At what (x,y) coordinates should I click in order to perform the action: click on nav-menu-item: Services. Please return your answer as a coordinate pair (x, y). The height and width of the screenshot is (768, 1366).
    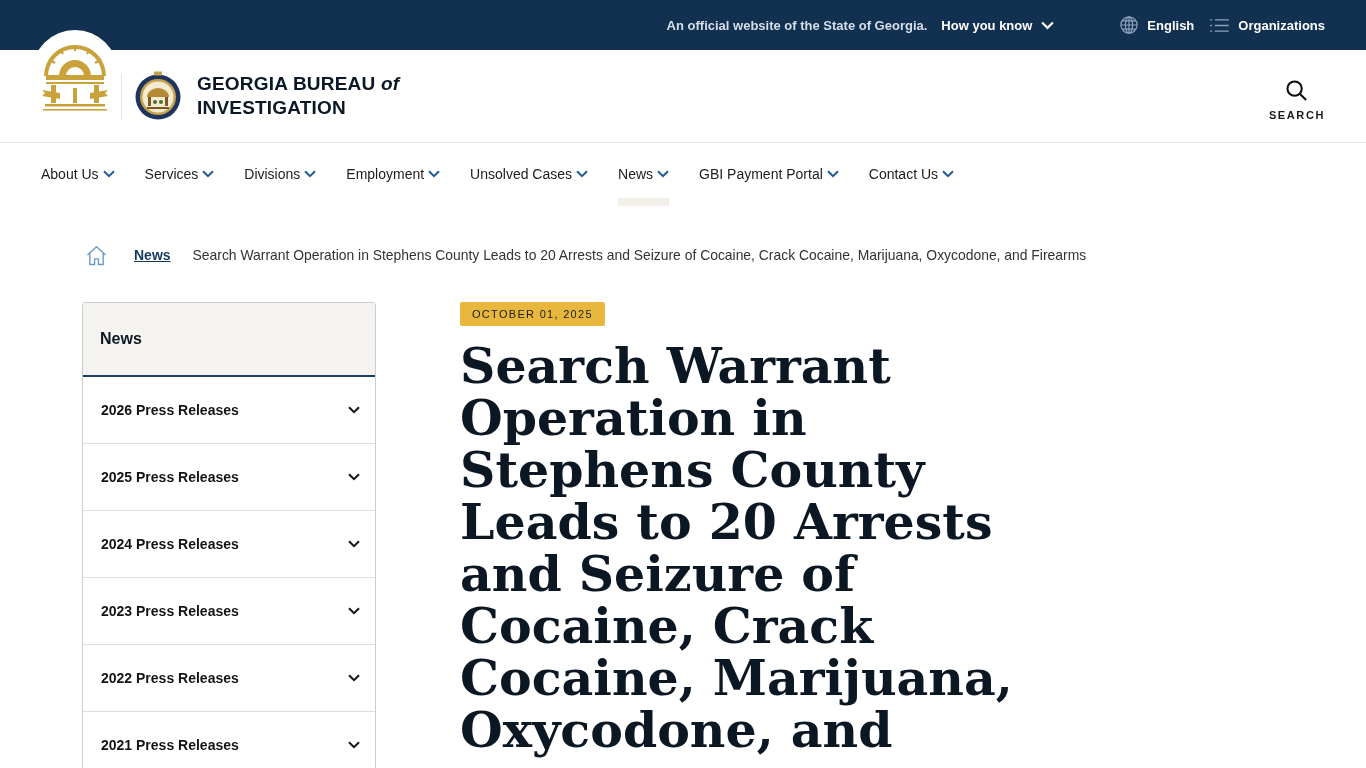
    Looking at the image, I should click on (179, 174).